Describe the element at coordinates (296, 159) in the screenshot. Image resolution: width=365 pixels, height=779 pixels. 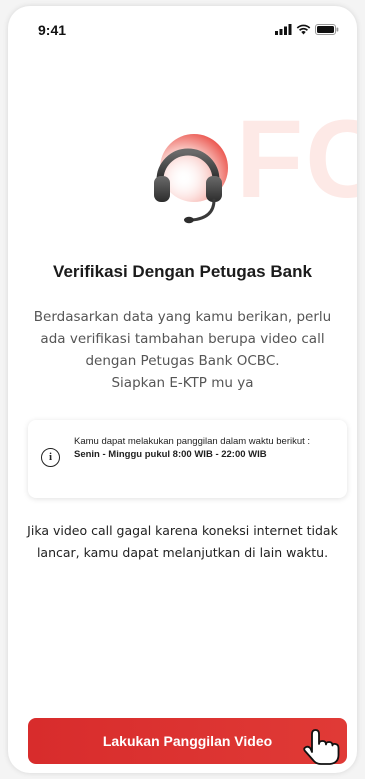
I see `brand-watermark: FC` at that location.